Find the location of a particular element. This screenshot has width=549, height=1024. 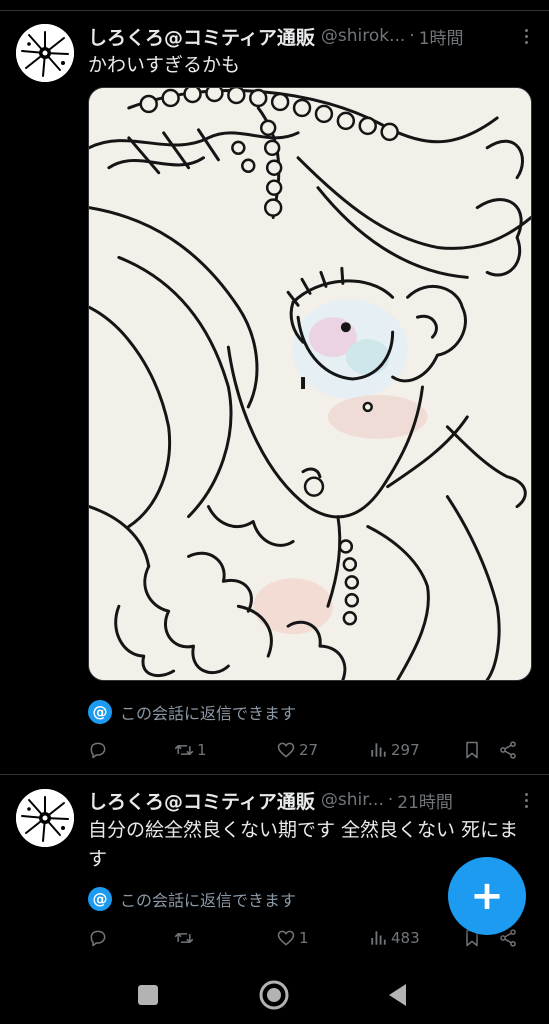

recents-button is located at coordinates (148, 995).